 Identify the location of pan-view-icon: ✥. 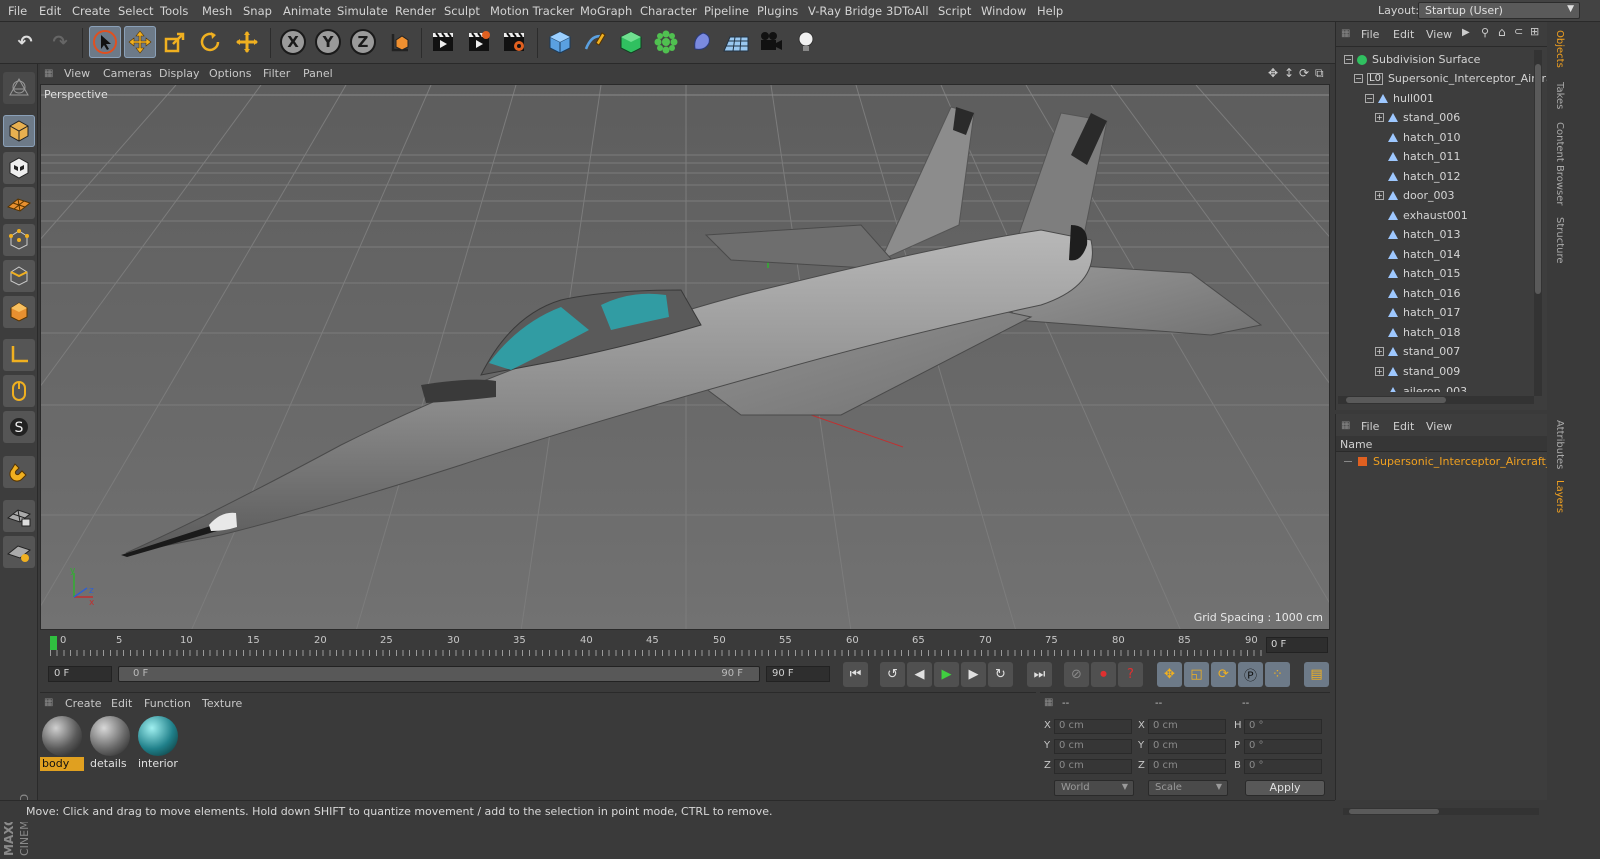
(1273, 73).